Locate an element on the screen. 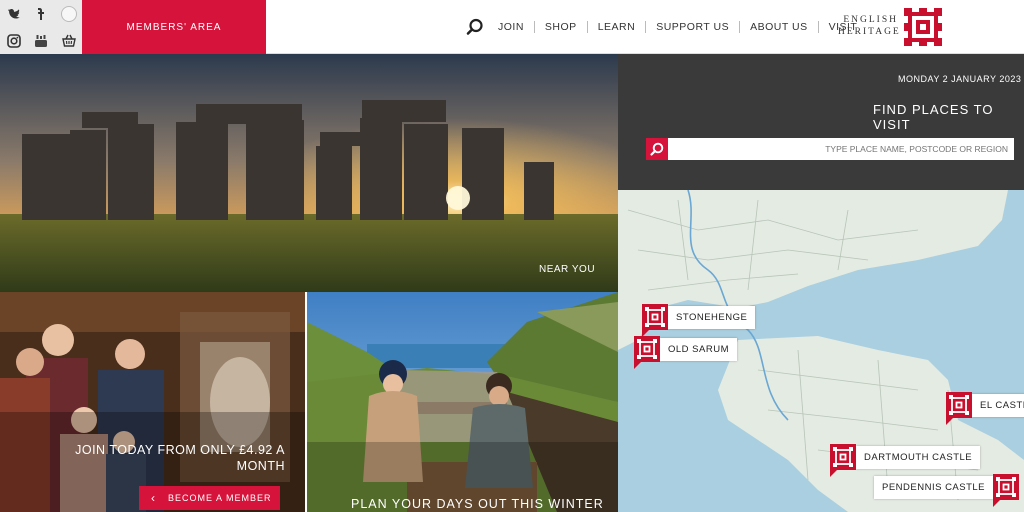 The image size is (1024, 512). basket-icon is located at coordinates (68, 40).